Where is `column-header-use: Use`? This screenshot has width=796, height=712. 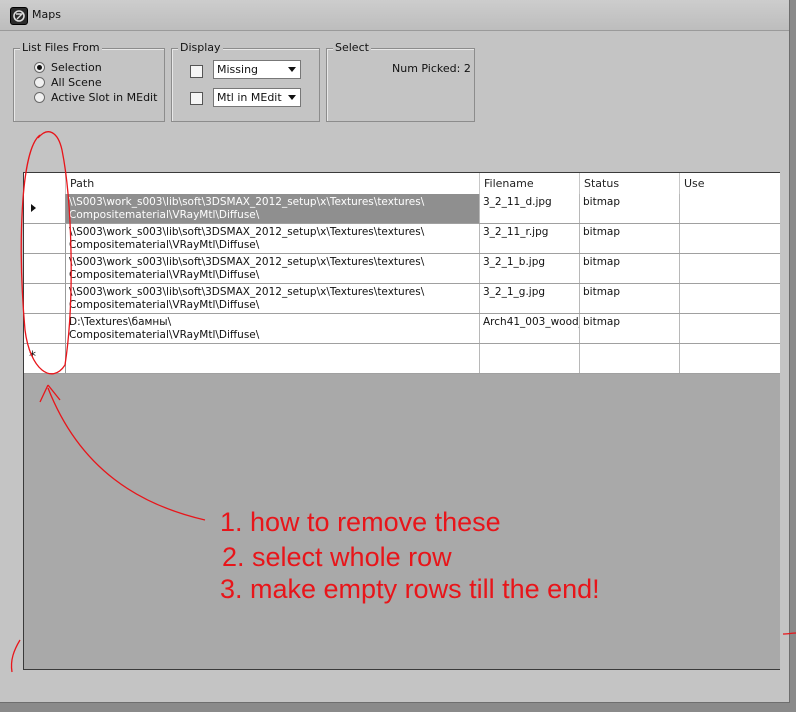
column-header-use: Use is located at coordinates (730, 183).